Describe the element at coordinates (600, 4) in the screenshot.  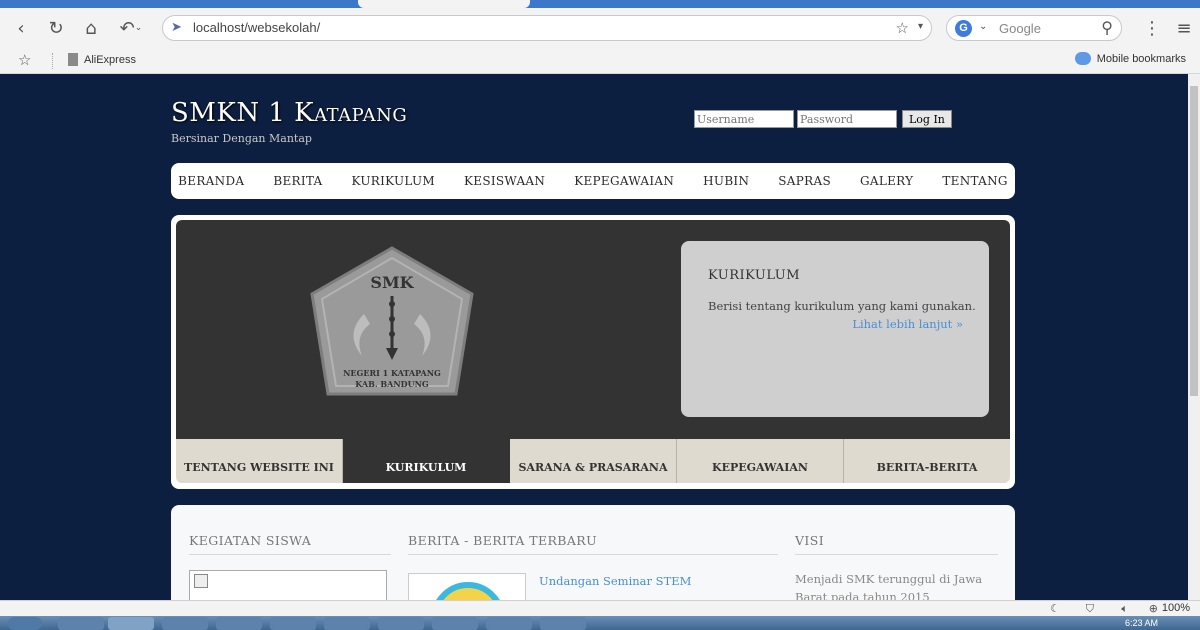
I see `browser-tab-strip` at that location.